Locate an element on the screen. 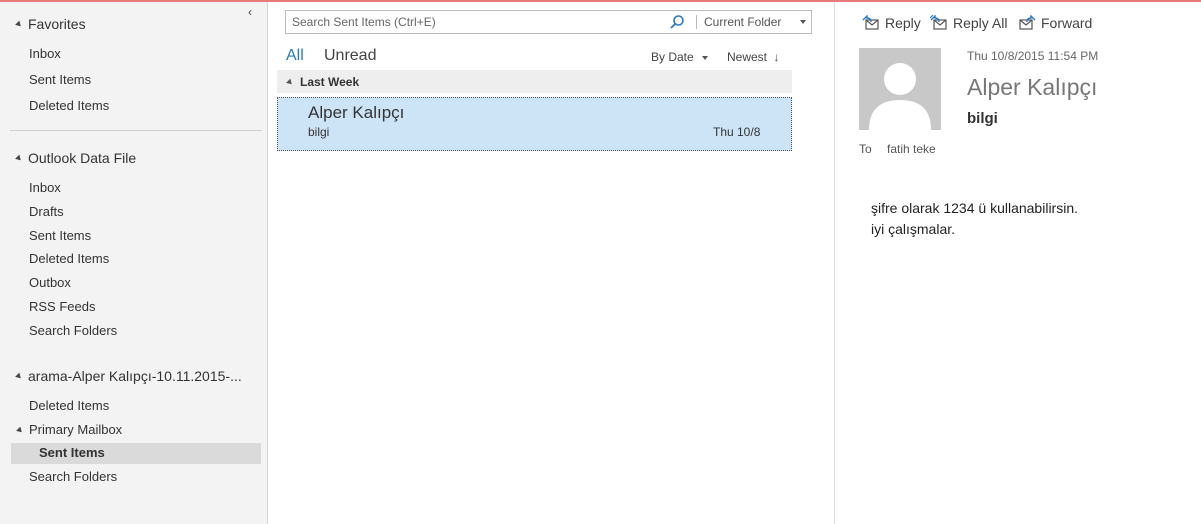 The image size is (1201, 524). person-placeholder-icon is located at coordinates (900, 89).